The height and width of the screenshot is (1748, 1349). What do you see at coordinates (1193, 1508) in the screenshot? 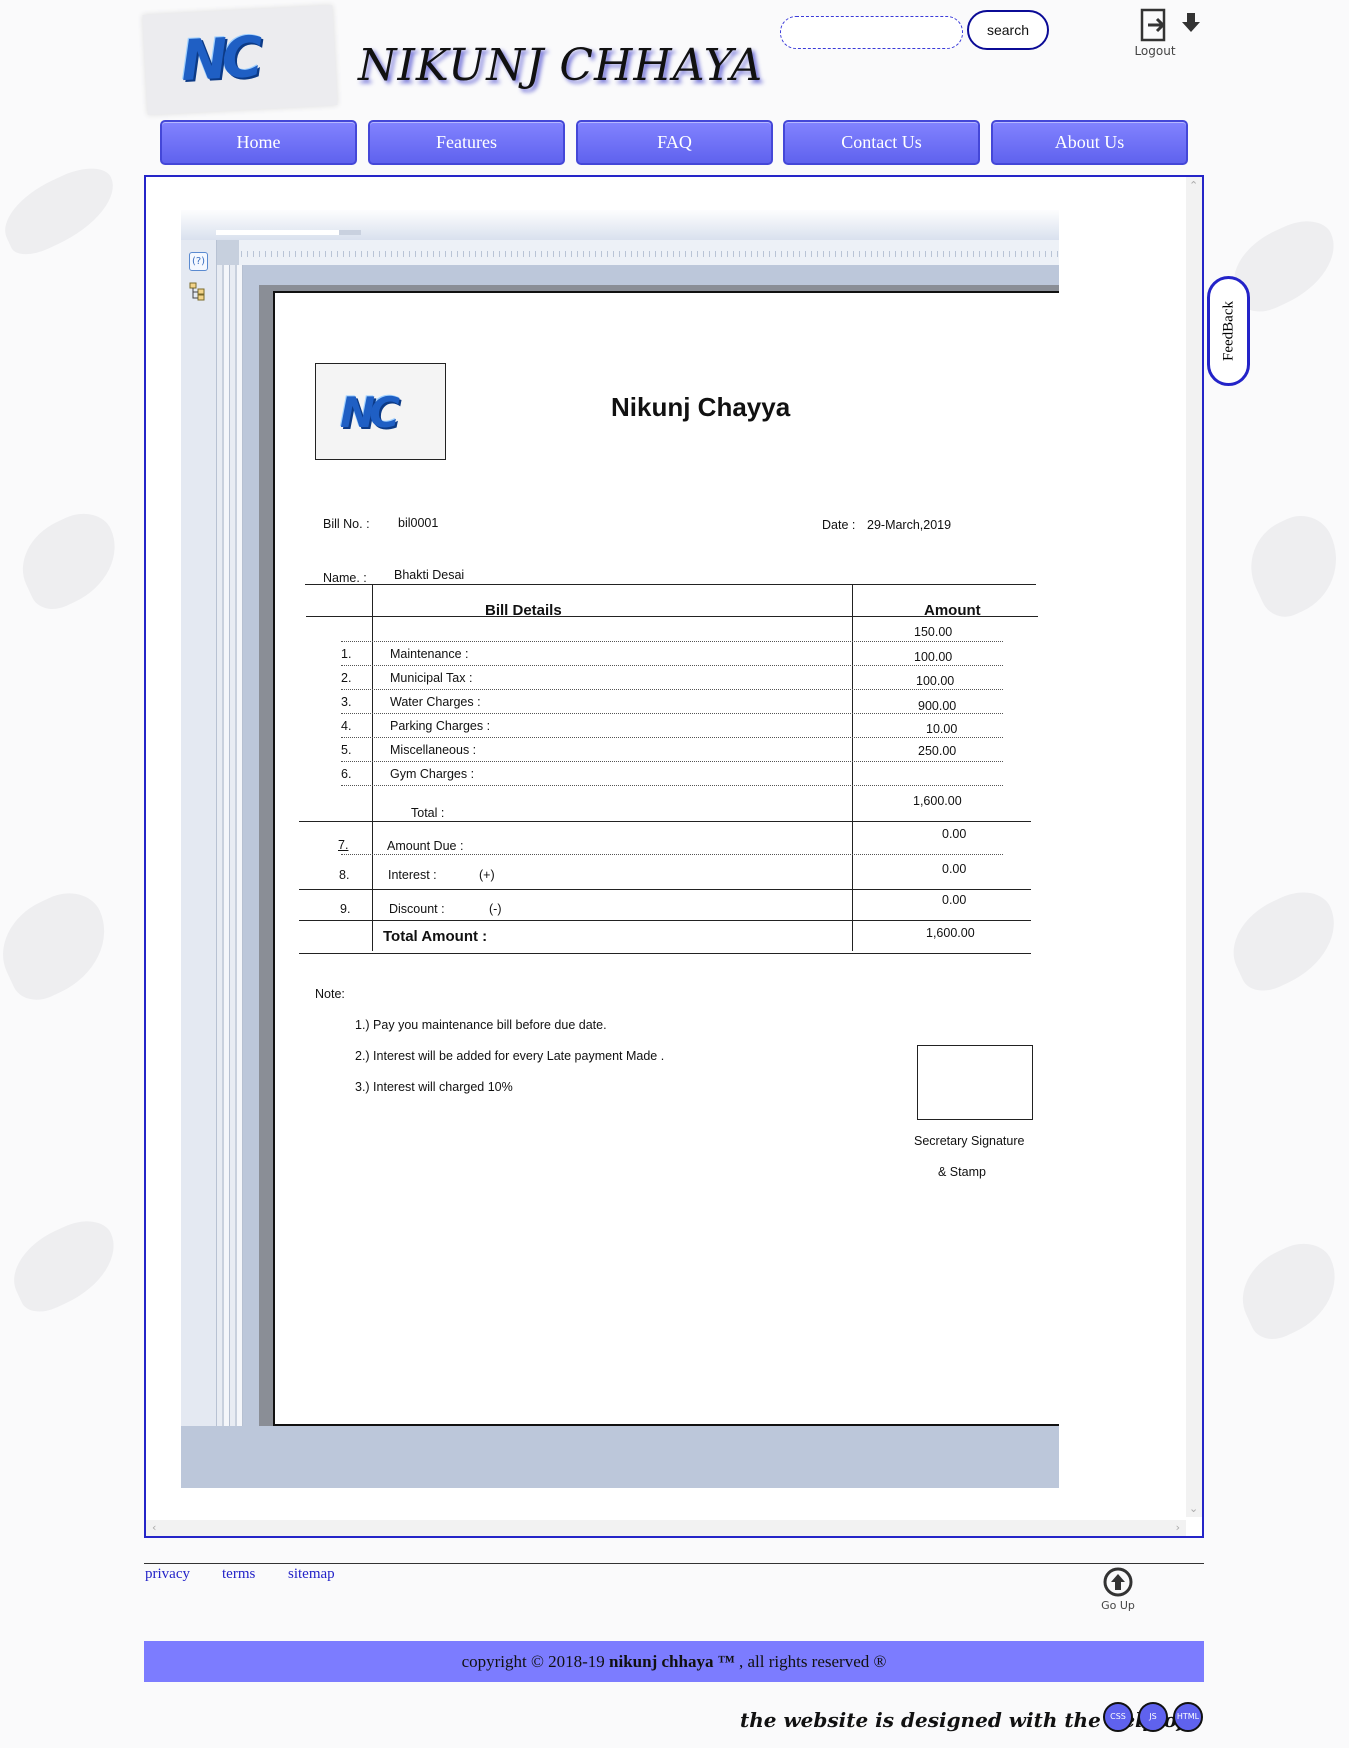
I see `scroll-down-icon: ⌄` at bounding box center [1193, 1508].